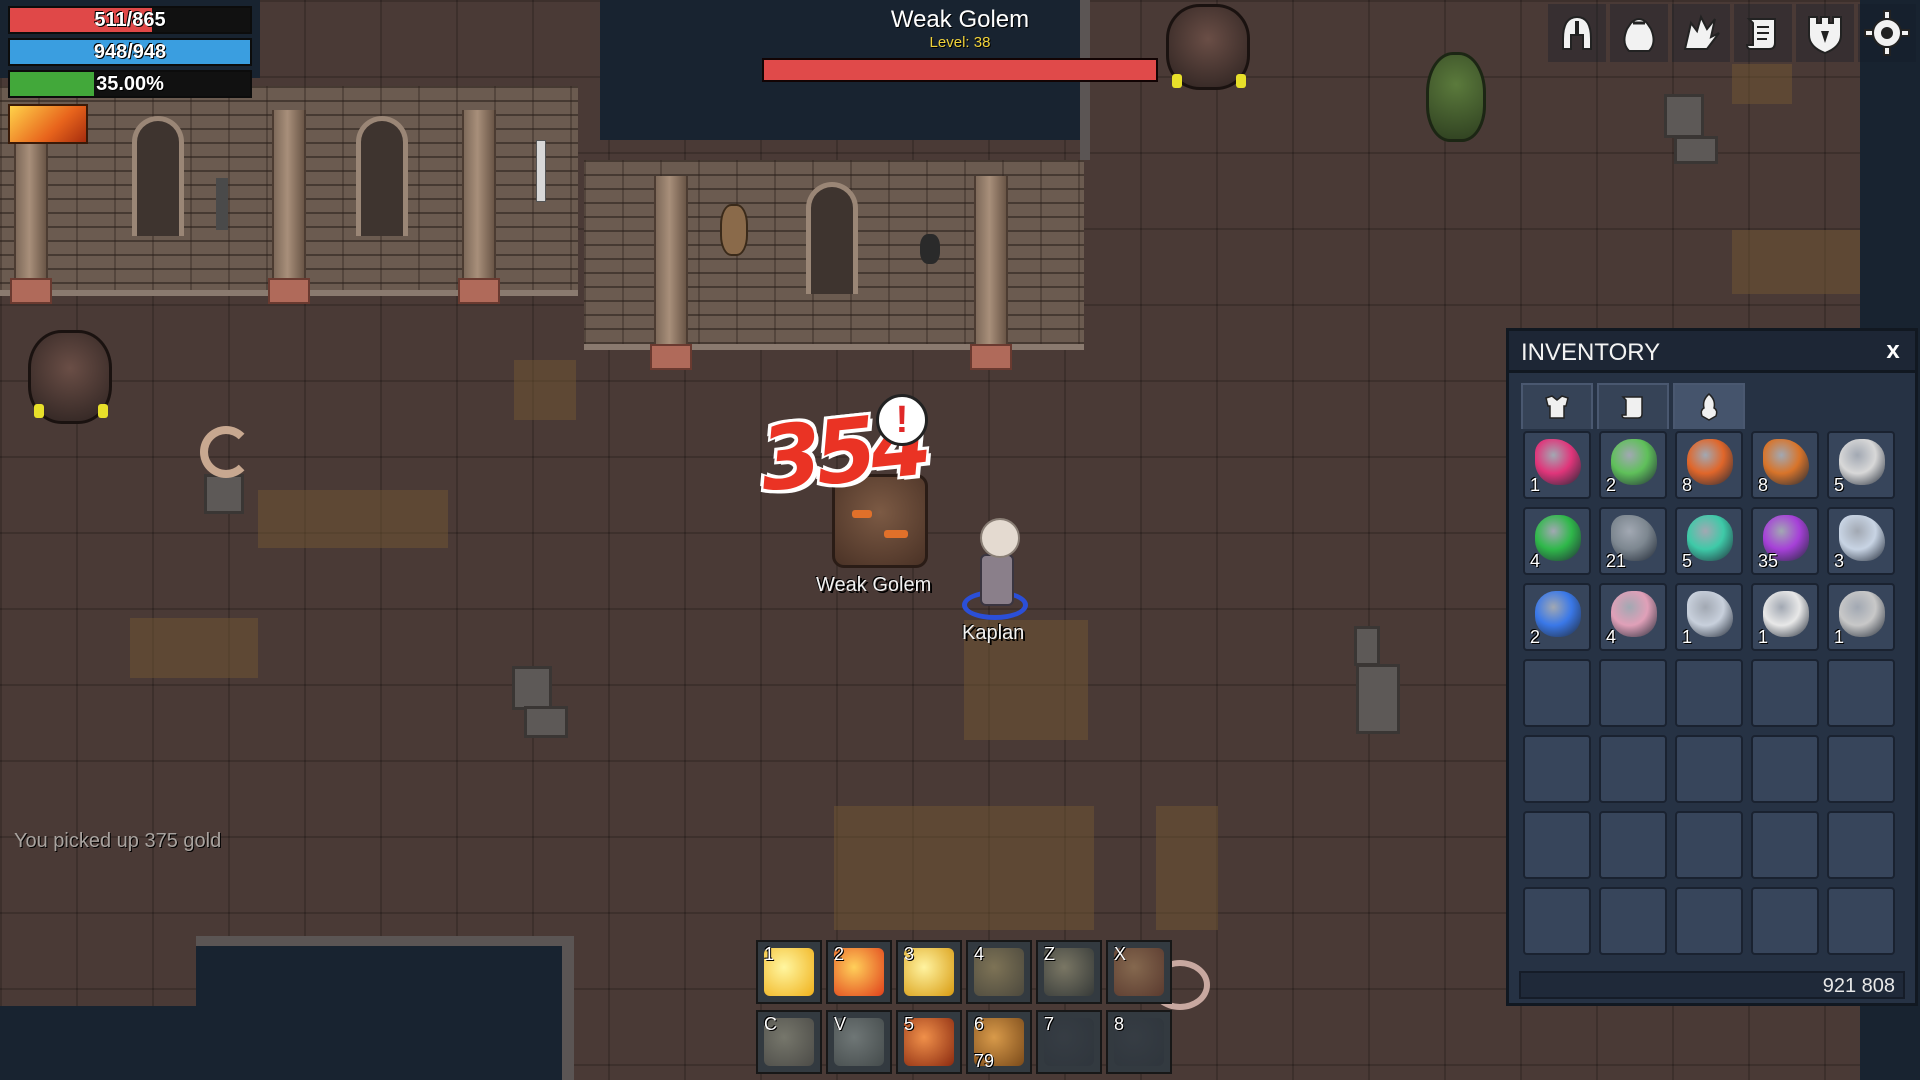 Image resolution: width=1920 pixels, height=1080 pixels. Describe the element at coordinates (1139, 1042) in the screenshot. I see `hotbar-slot-8: 8` at that location.